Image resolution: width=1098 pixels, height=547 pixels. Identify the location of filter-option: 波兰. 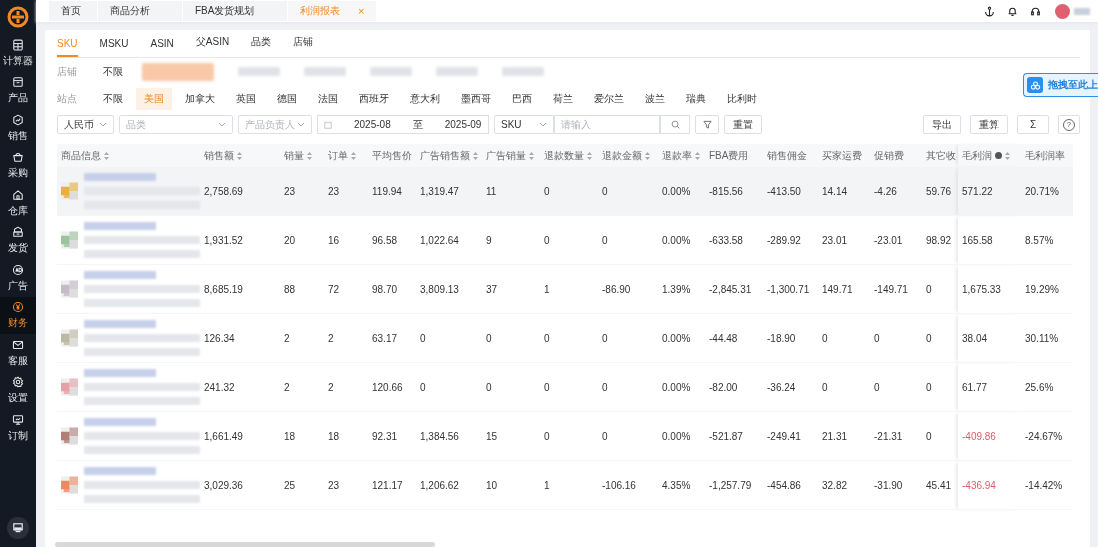
(655, 98).